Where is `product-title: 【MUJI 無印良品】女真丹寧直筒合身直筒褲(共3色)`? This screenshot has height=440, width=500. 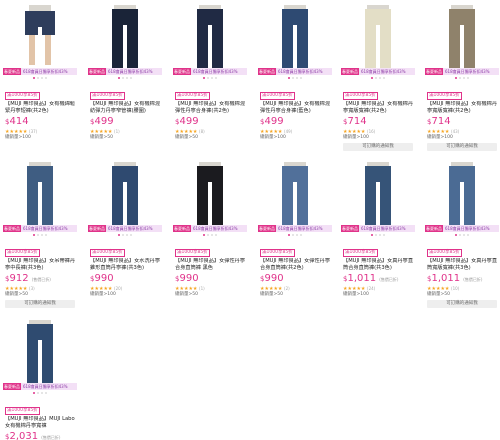
product-title: 【MUJI 無印良品】女真丹寧直筒合身直筒褲(共3色) is located at coordinates (379, 264).